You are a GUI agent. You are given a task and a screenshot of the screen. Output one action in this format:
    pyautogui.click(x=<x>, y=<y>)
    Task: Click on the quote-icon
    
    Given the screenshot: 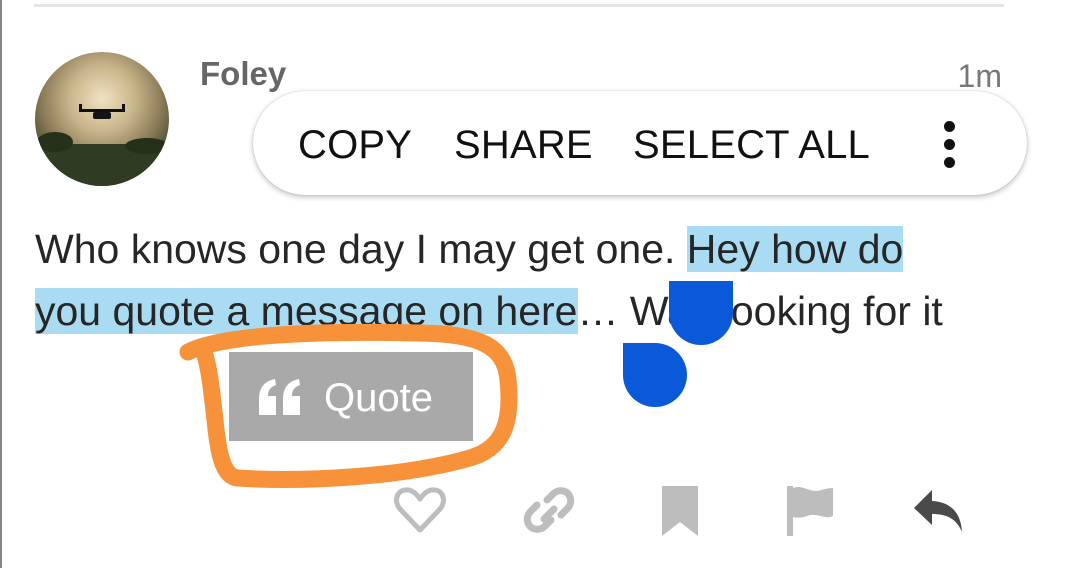 What is the action you would take?
    pyautogui.click(x=279, y=397)
    